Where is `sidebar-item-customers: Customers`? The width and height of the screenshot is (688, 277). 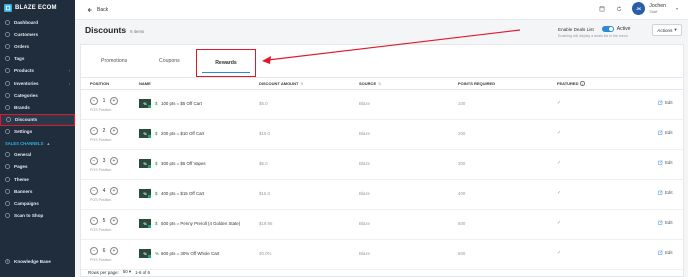
sidebar-item-customers: Customers is located at coordinates (37, 34).